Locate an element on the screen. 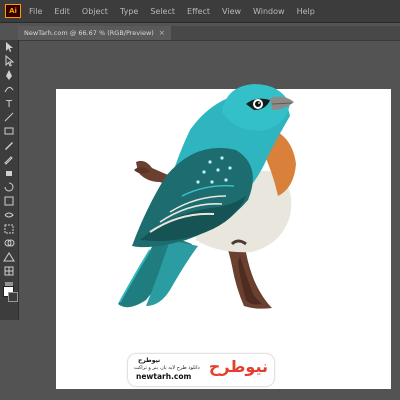 This screenshot has height=400, width=400. watermark-brand: نیوطرح is located at coordinates (238, 366).